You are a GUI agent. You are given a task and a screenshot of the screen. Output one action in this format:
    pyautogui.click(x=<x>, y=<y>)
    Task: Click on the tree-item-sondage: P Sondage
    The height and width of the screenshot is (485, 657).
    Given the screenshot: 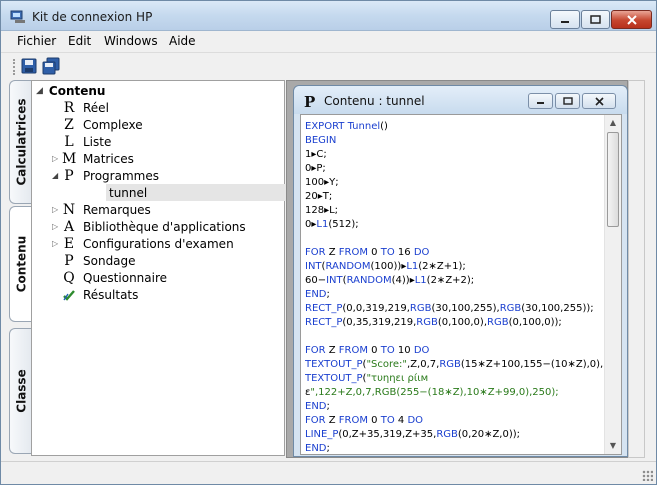 What is the action you would take?
    pyautogui.click(x=99, y=260)
    